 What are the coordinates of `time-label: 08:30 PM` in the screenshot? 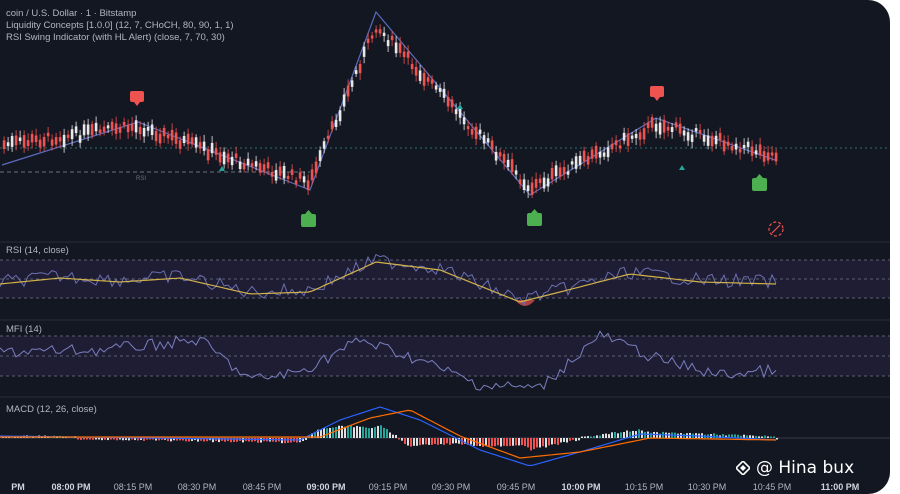 It's located at (197, 487).